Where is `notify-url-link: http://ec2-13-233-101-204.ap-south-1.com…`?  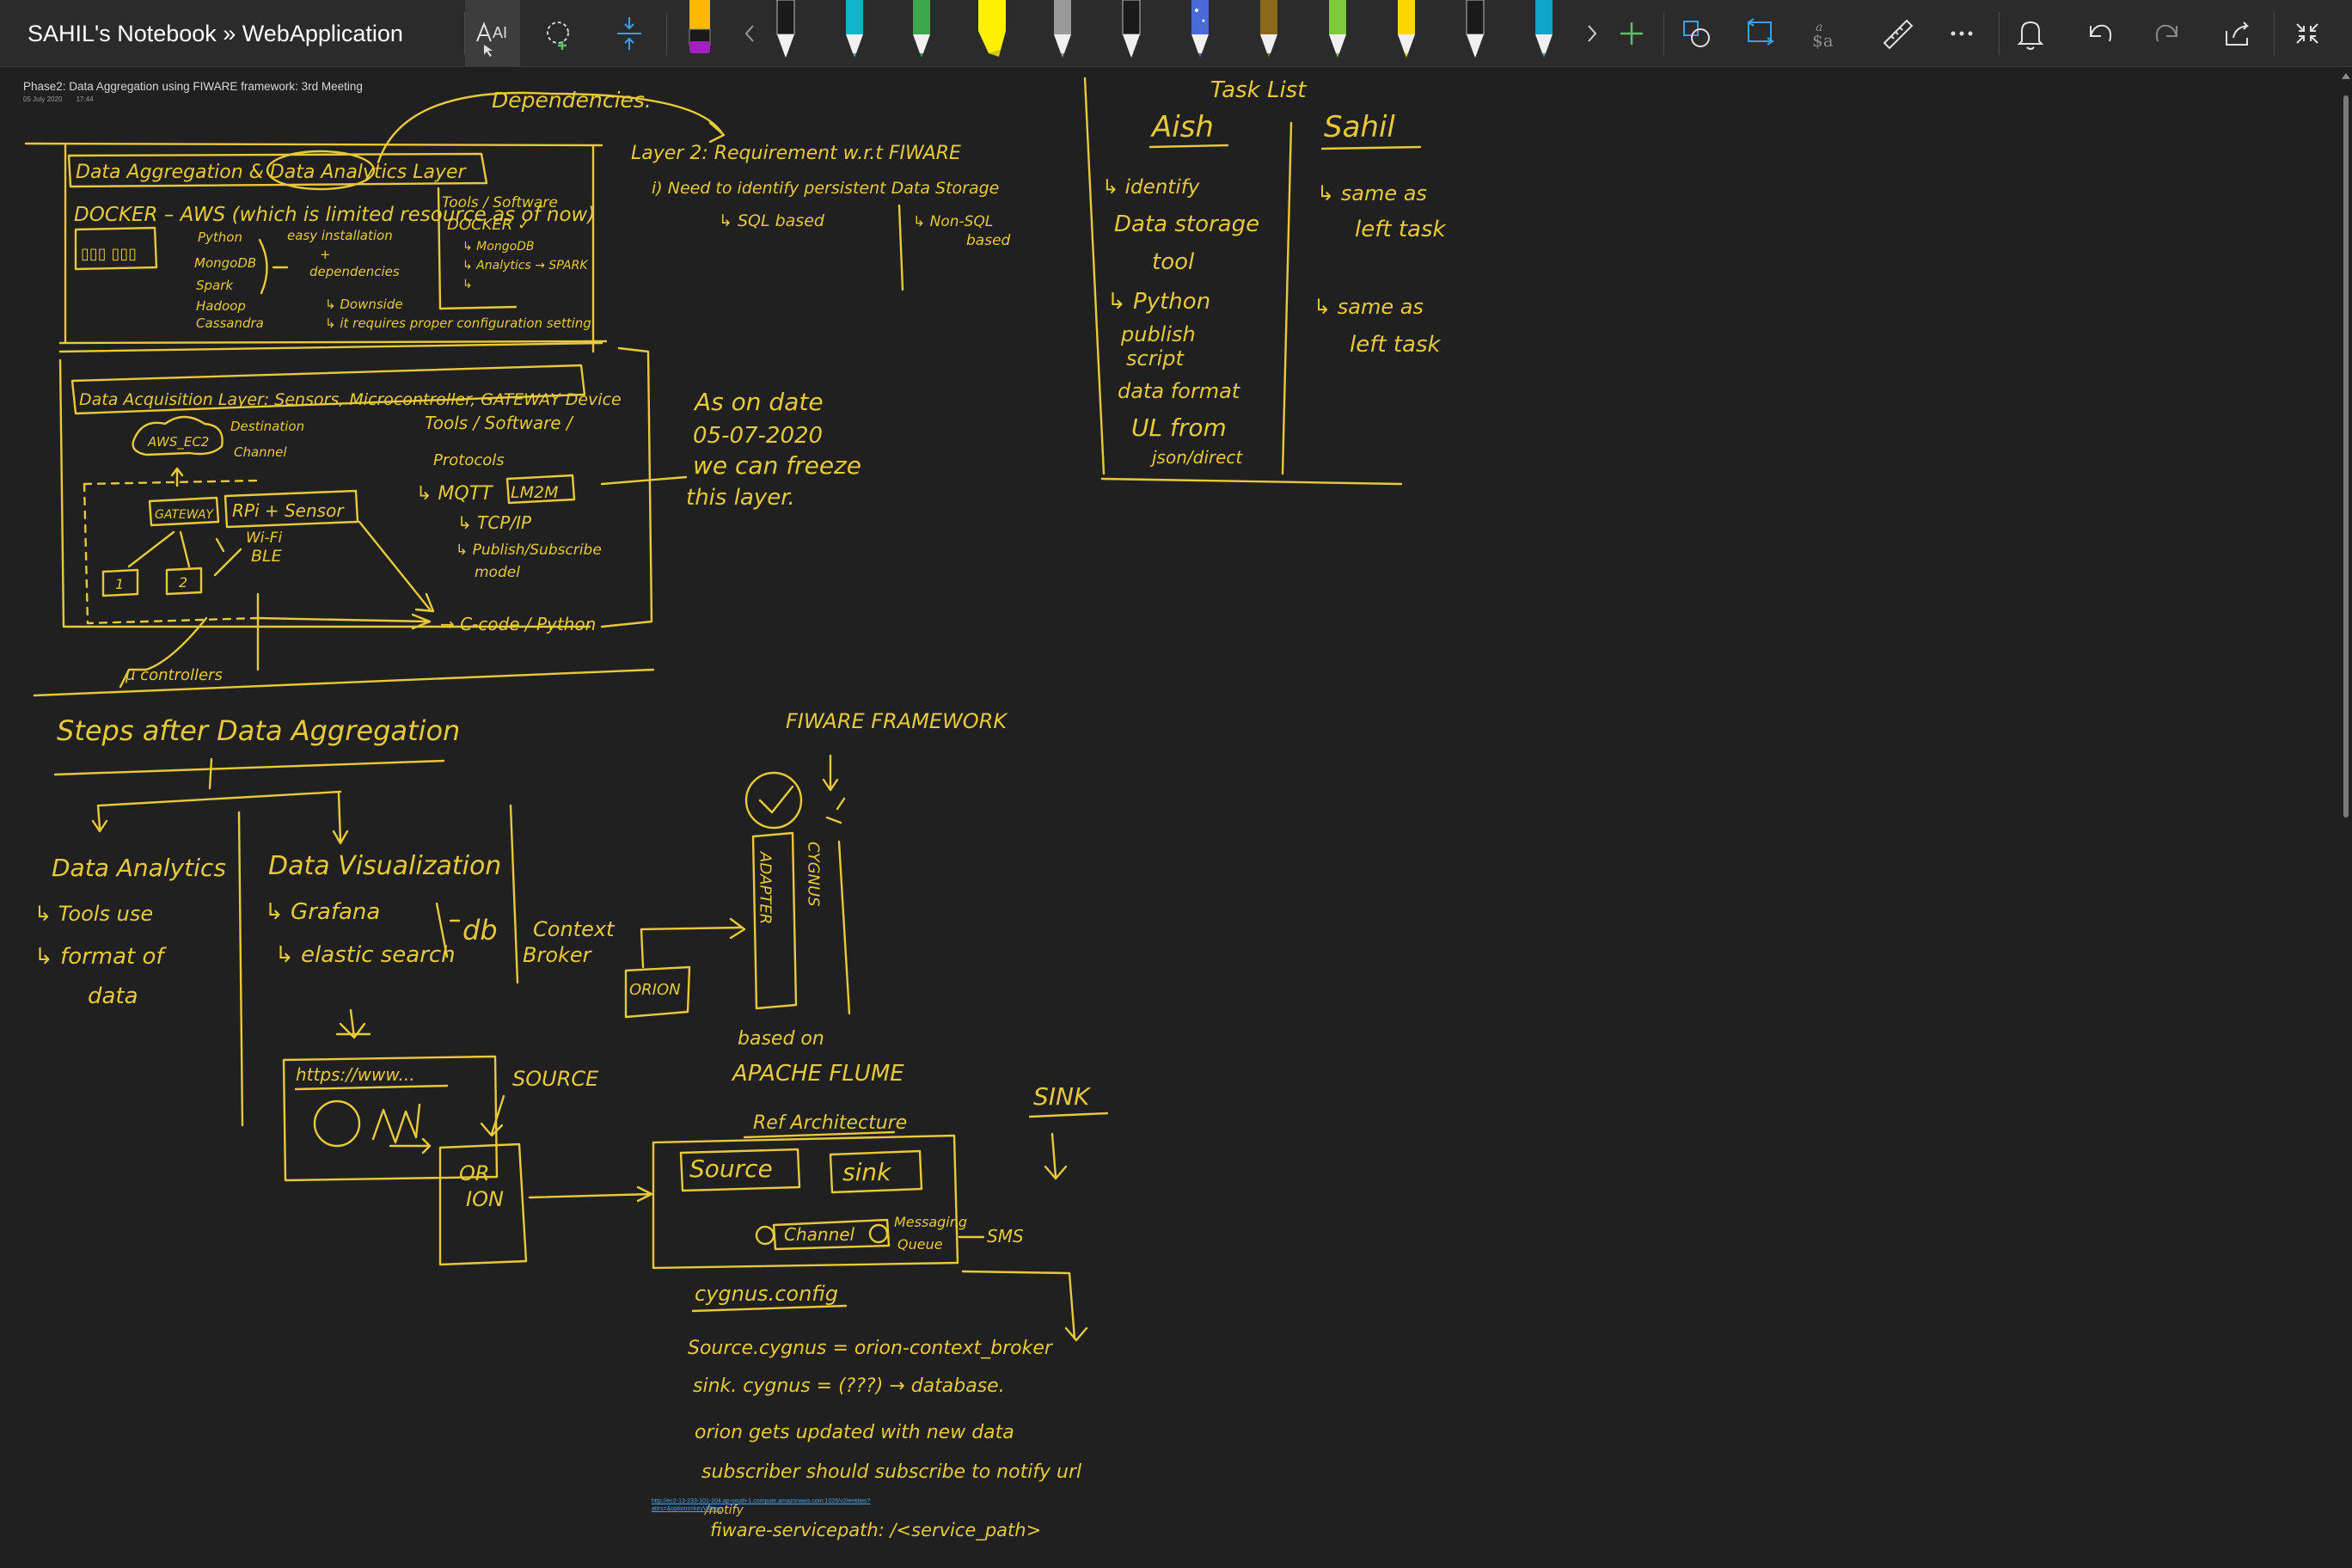 notify-url-link: http://ec2-13-233-101-204.ap-south-1.com… is located at coordinates (789, 1505).